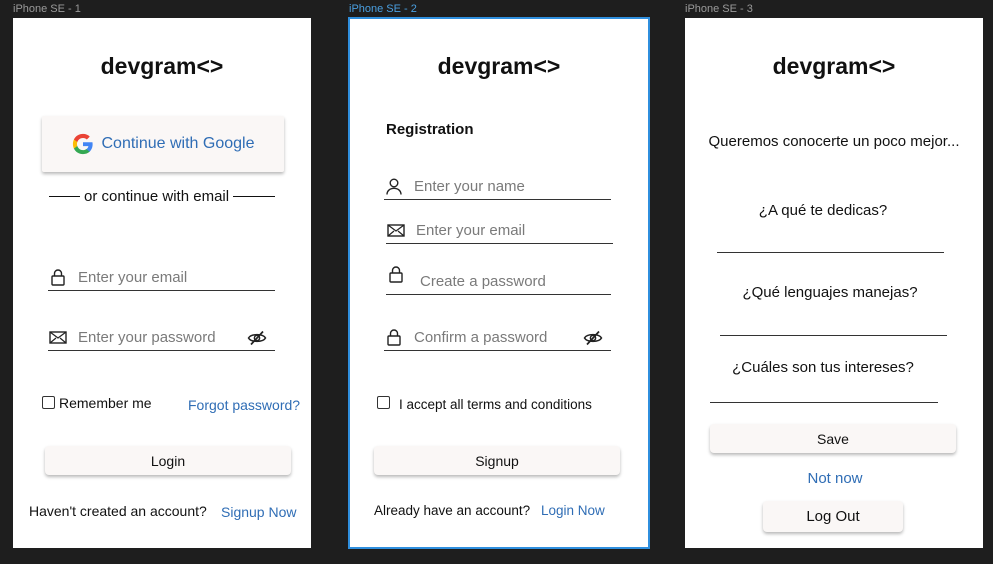  I want to click on confirm-password-input, so click(498, 337).